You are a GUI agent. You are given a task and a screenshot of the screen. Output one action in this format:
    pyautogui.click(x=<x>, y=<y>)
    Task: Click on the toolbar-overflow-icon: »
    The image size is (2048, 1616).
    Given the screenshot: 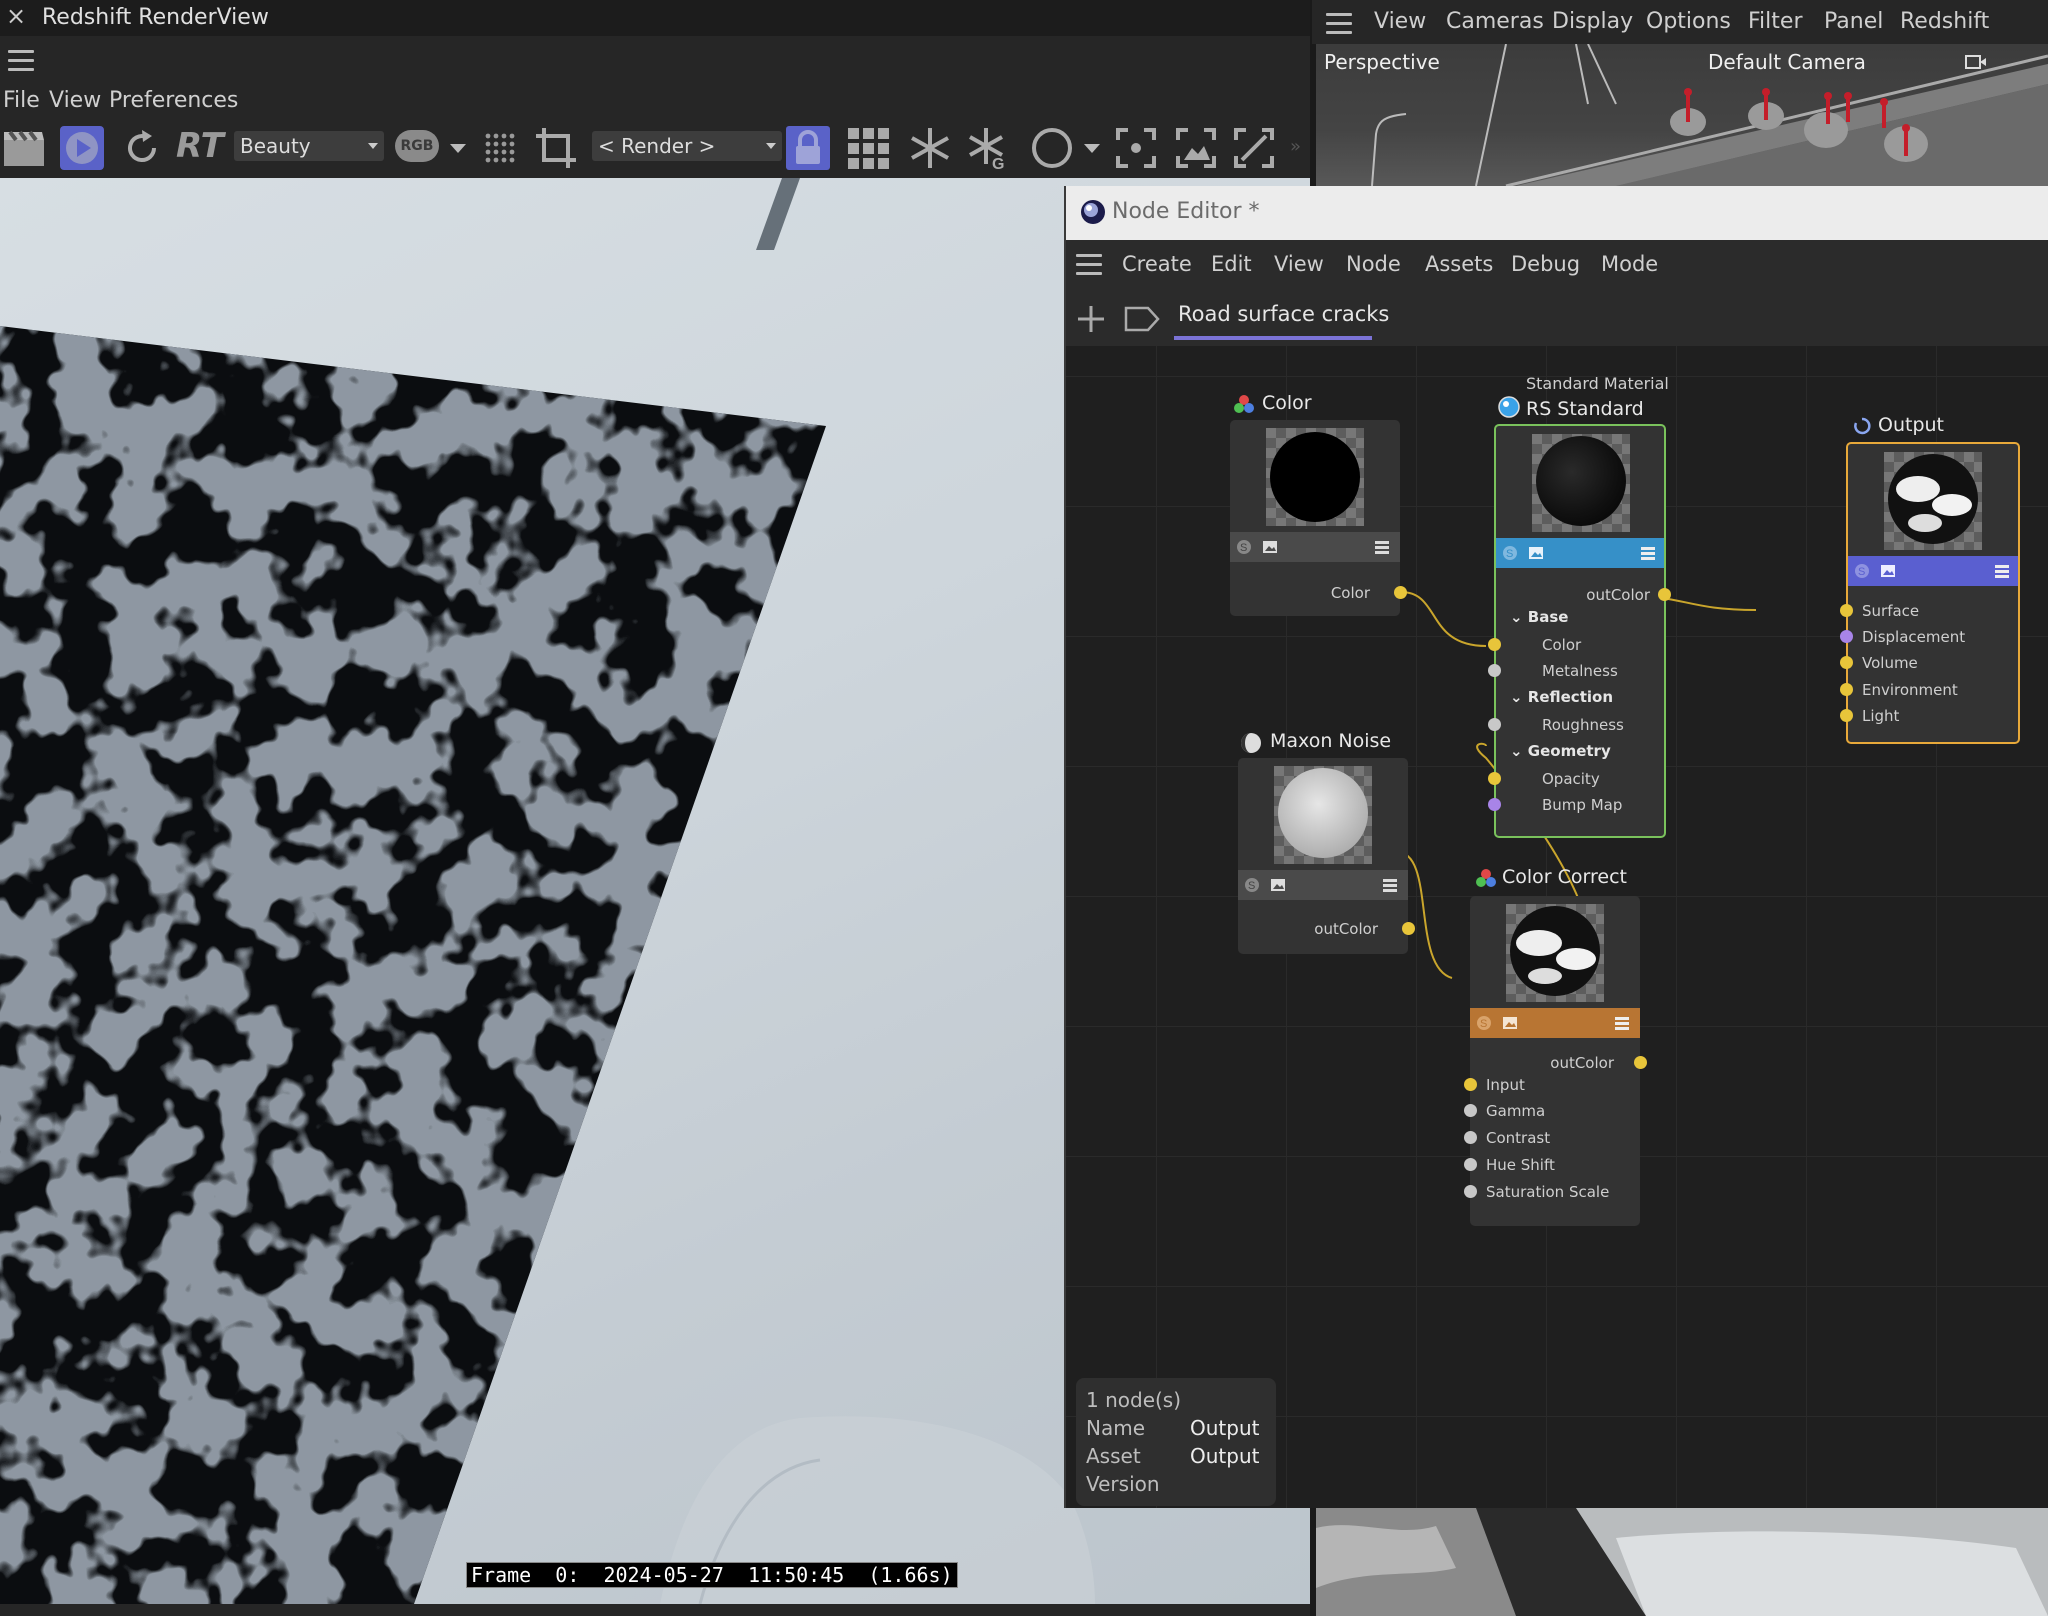 What is the action you would take?
    pyautogui.click(x=1295, y=146)
    